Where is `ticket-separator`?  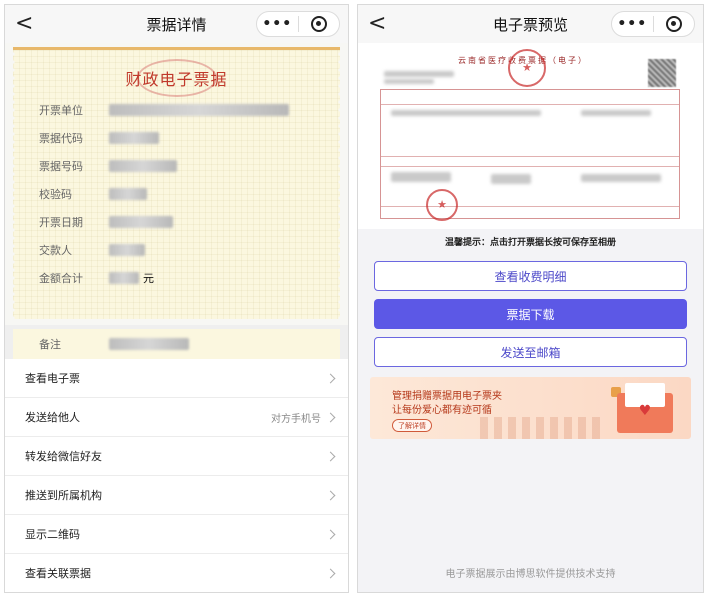 ticket-separator is located at coordinates (176, 322).